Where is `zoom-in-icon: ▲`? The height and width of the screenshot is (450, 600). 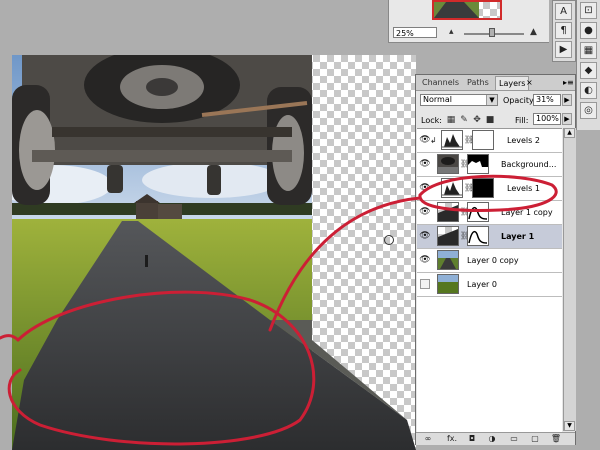
zoom-in-icon: ▲ is located at coordinates (533, 32).